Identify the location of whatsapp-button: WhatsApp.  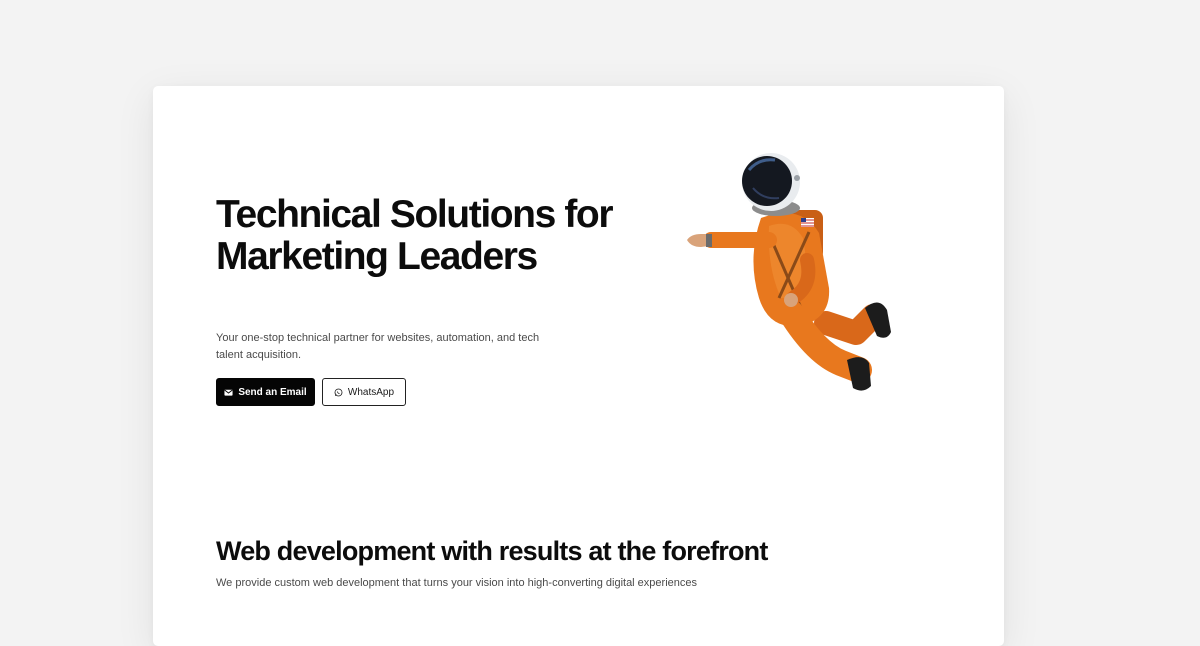
(364, 392).